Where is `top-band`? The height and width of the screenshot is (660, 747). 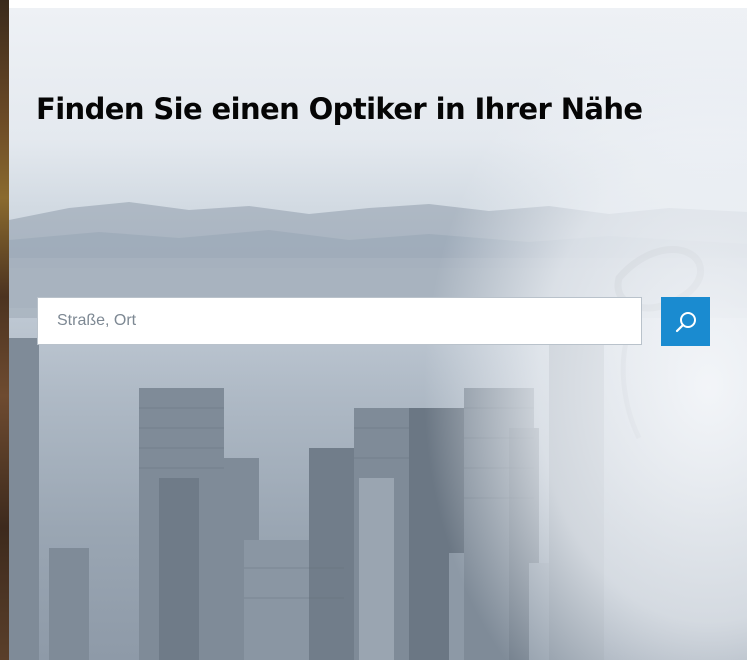 top-band is located at coordinates (373, 4).